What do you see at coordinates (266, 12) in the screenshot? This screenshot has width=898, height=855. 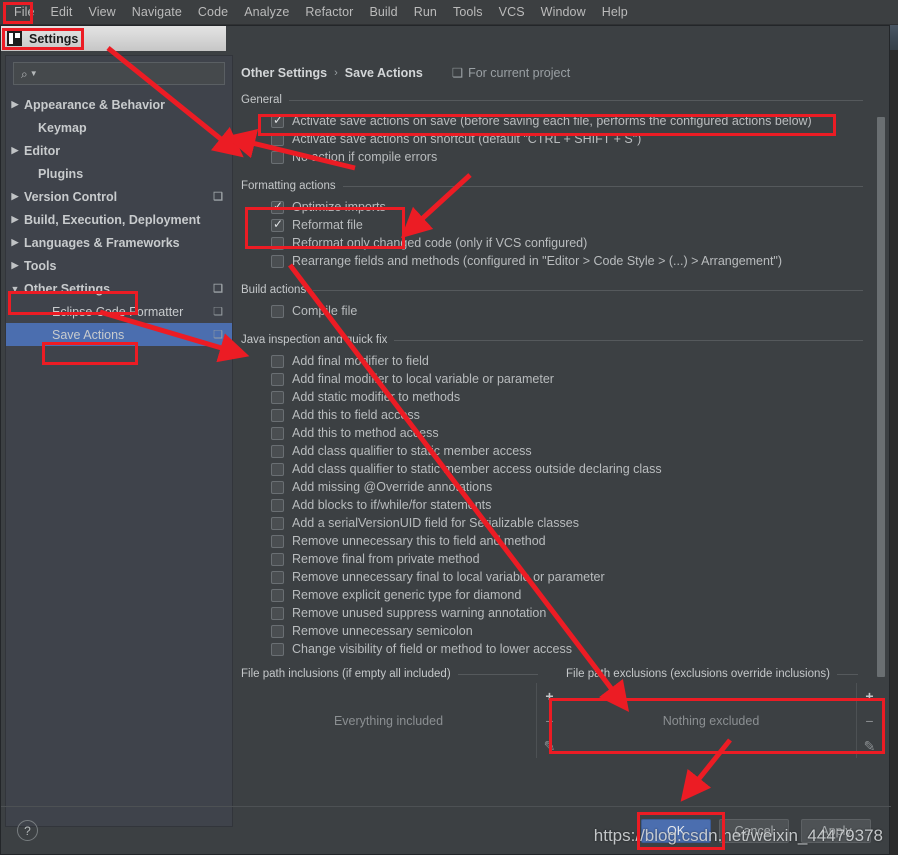 I see `menu-item-analyze: Analyze` at bounding box center [266, 12].